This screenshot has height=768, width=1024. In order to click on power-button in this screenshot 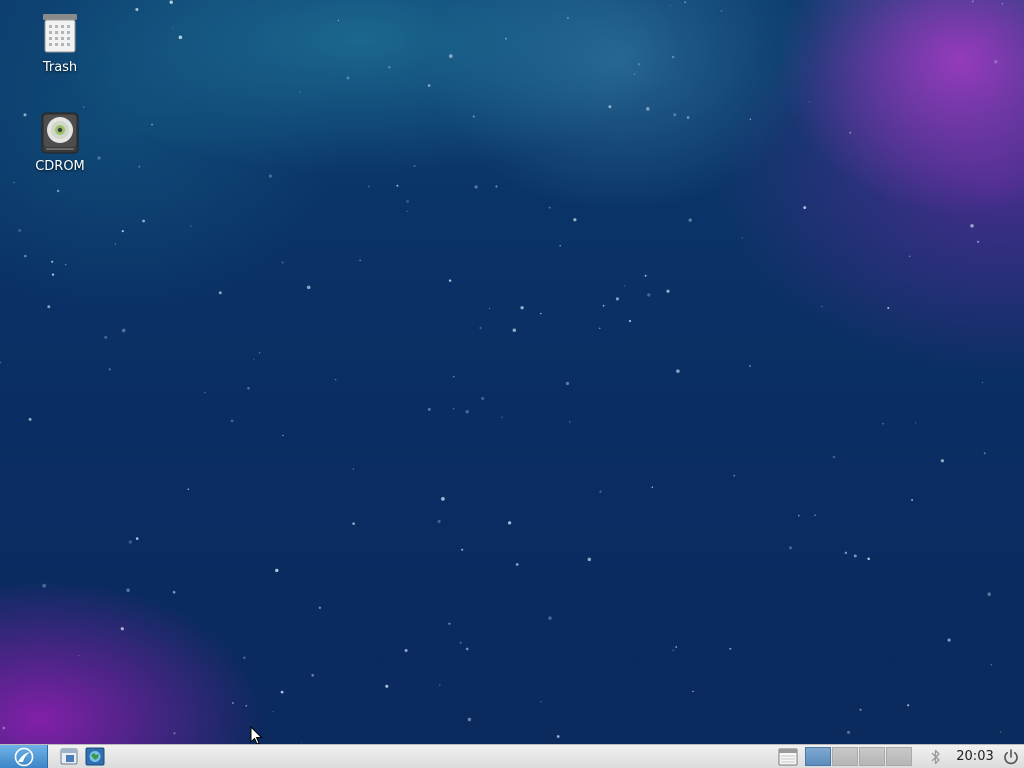, I will do `click(1011, 756)`.